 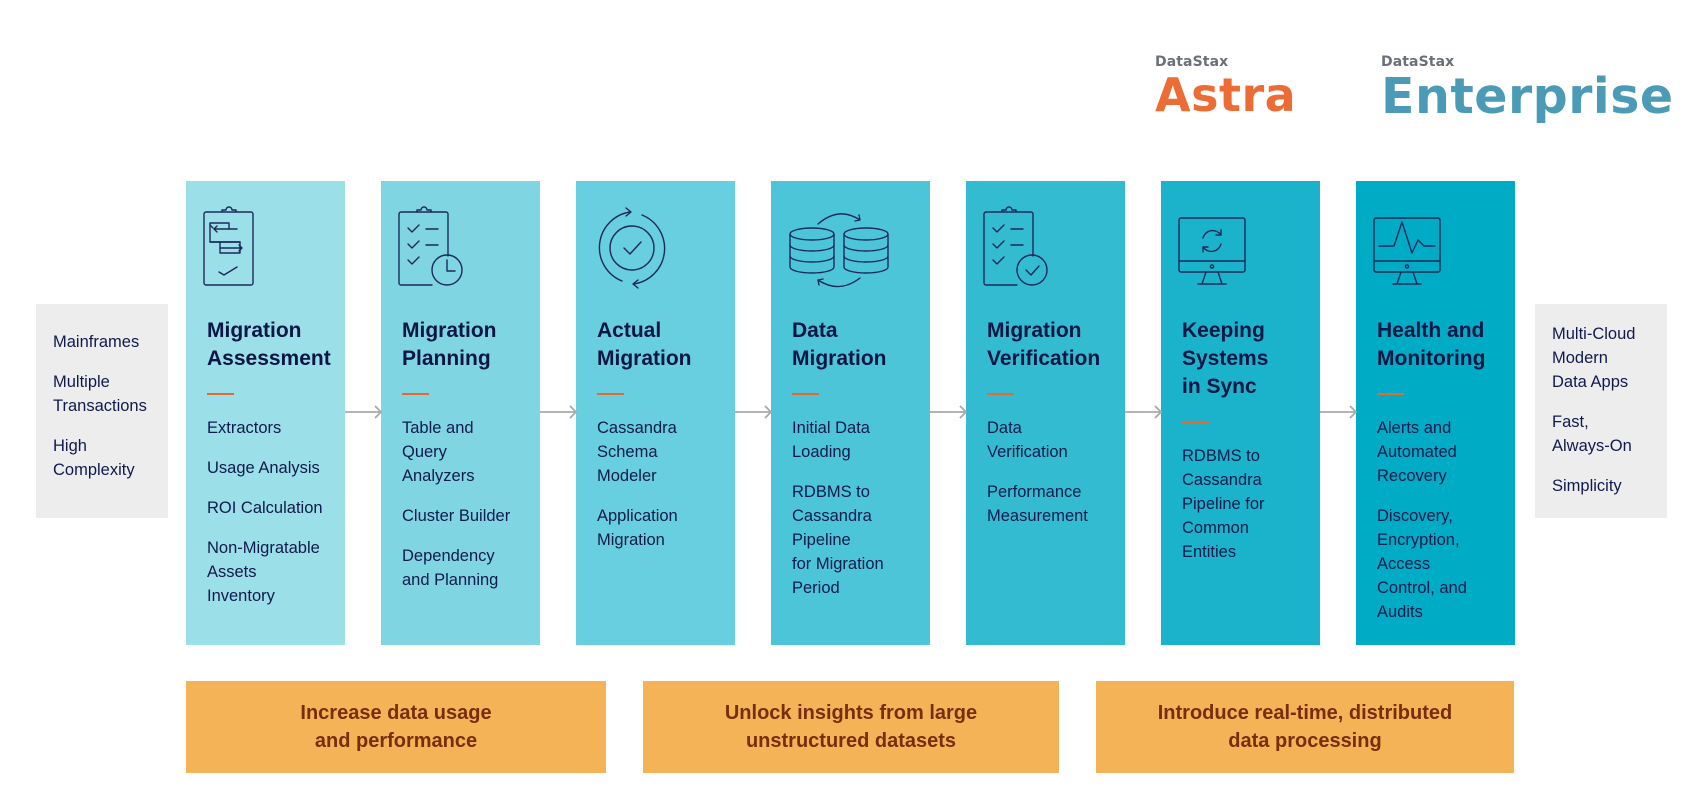 What do you see at coordinates (831, 440) in the screenshot?
I see `stage-item: Initial Data Loading` at bounding box center [831, 440].